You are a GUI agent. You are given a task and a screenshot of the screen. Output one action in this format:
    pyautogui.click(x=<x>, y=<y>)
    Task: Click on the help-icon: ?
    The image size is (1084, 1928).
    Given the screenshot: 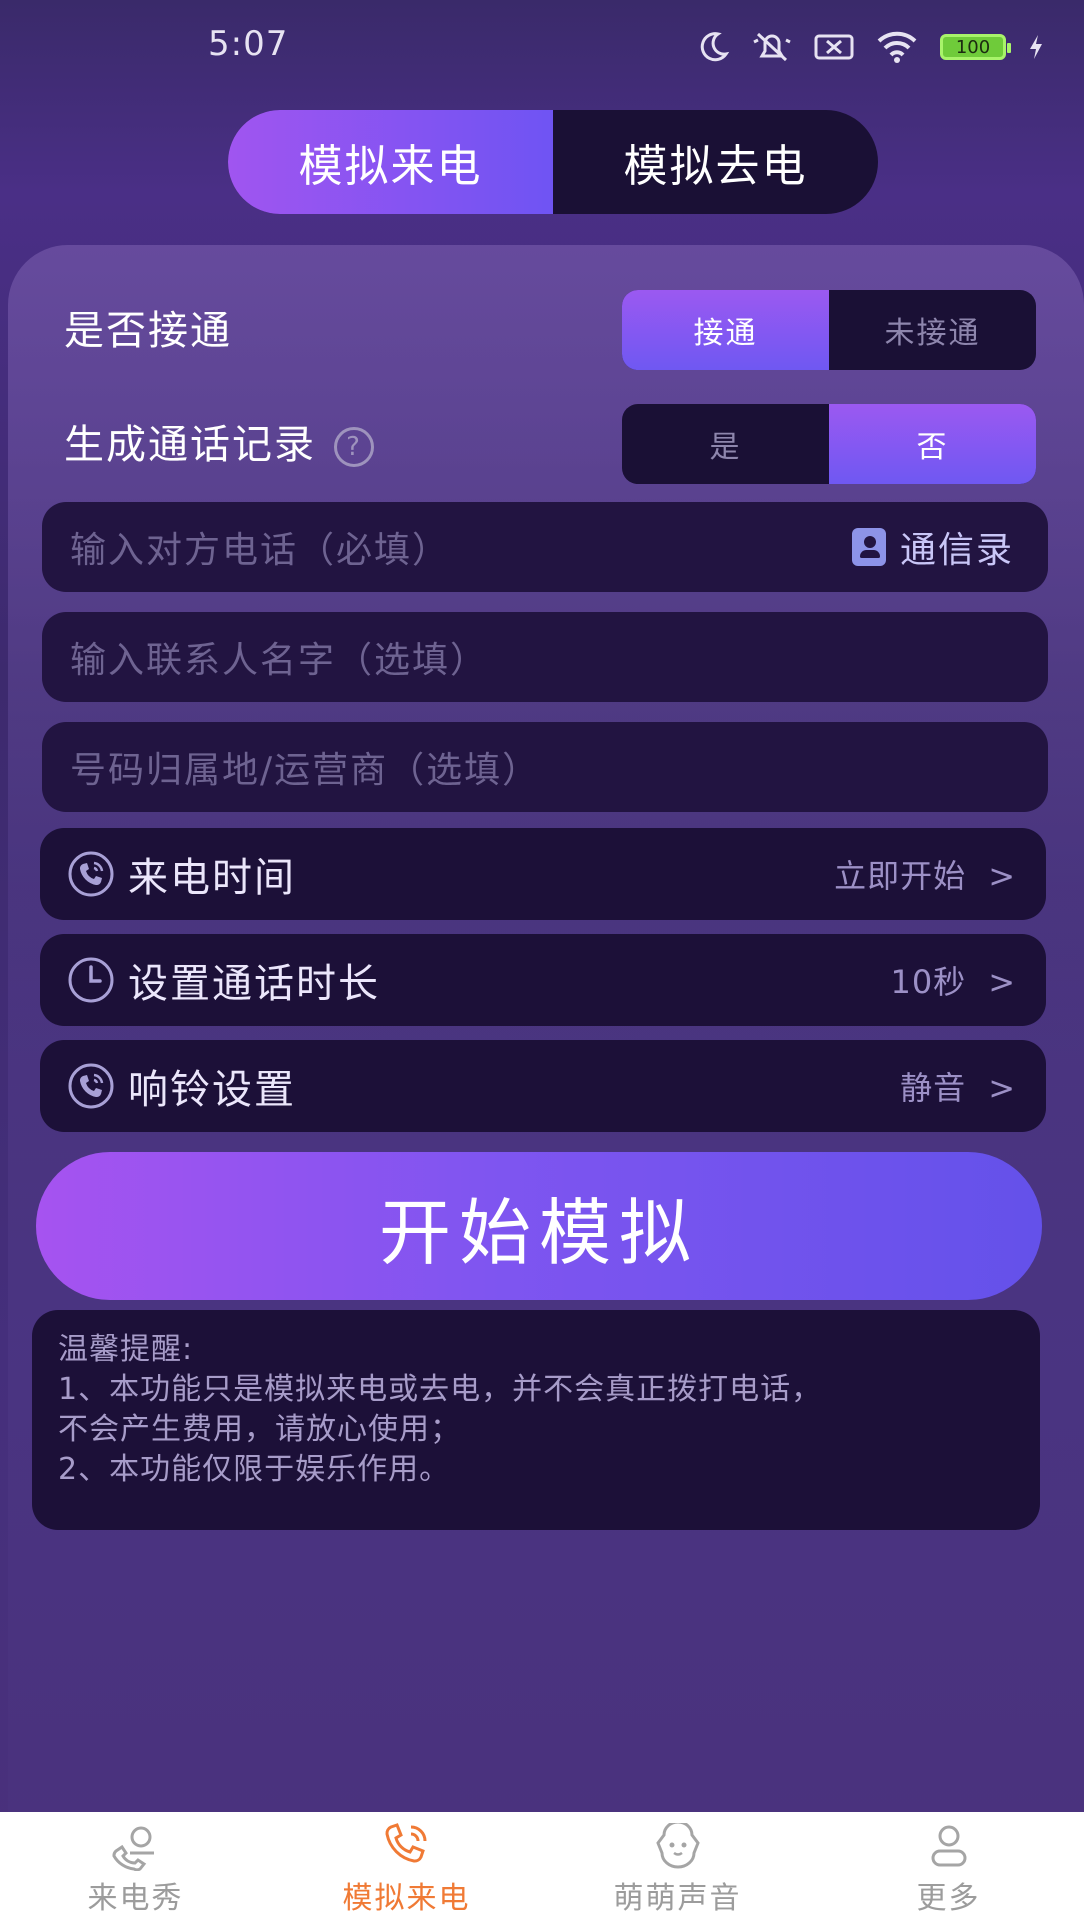 What is the action you would take?
    pyautogui.click(x=354, y=447)
    